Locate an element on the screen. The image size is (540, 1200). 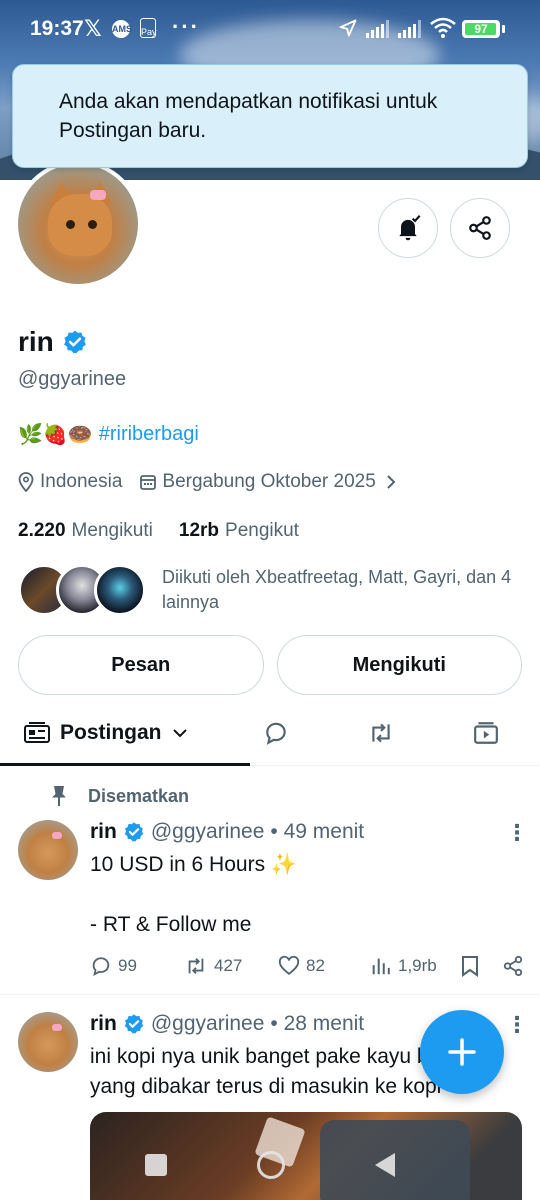
reply-button: 99 is located at coordinates (137, 966).